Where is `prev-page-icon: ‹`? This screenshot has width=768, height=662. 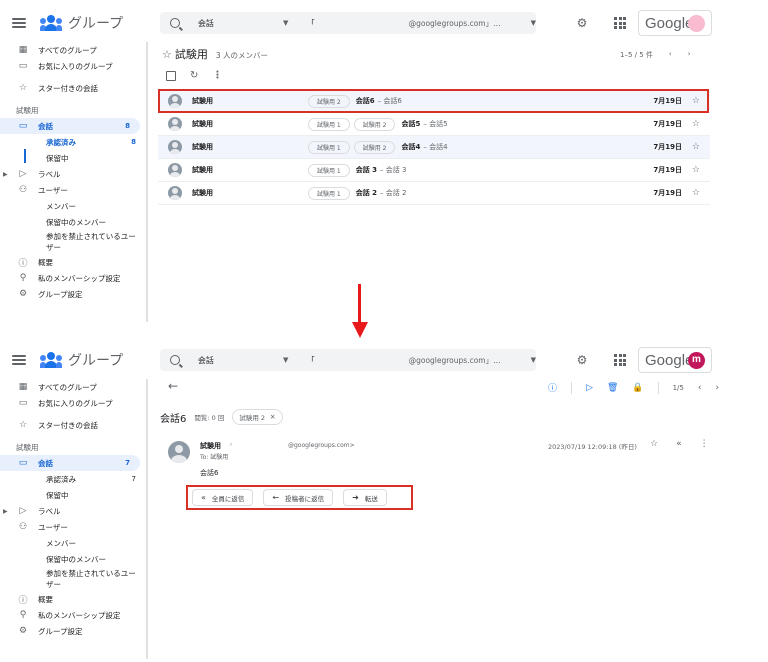 prev-page-icon: ‹ is located at coordinates (670, 55).